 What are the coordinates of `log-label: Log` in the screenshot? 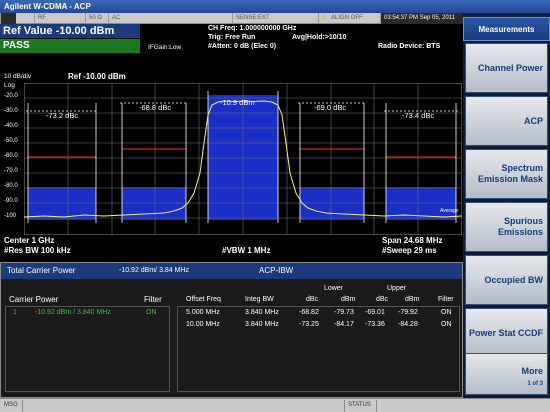 It's located at (9, 85).